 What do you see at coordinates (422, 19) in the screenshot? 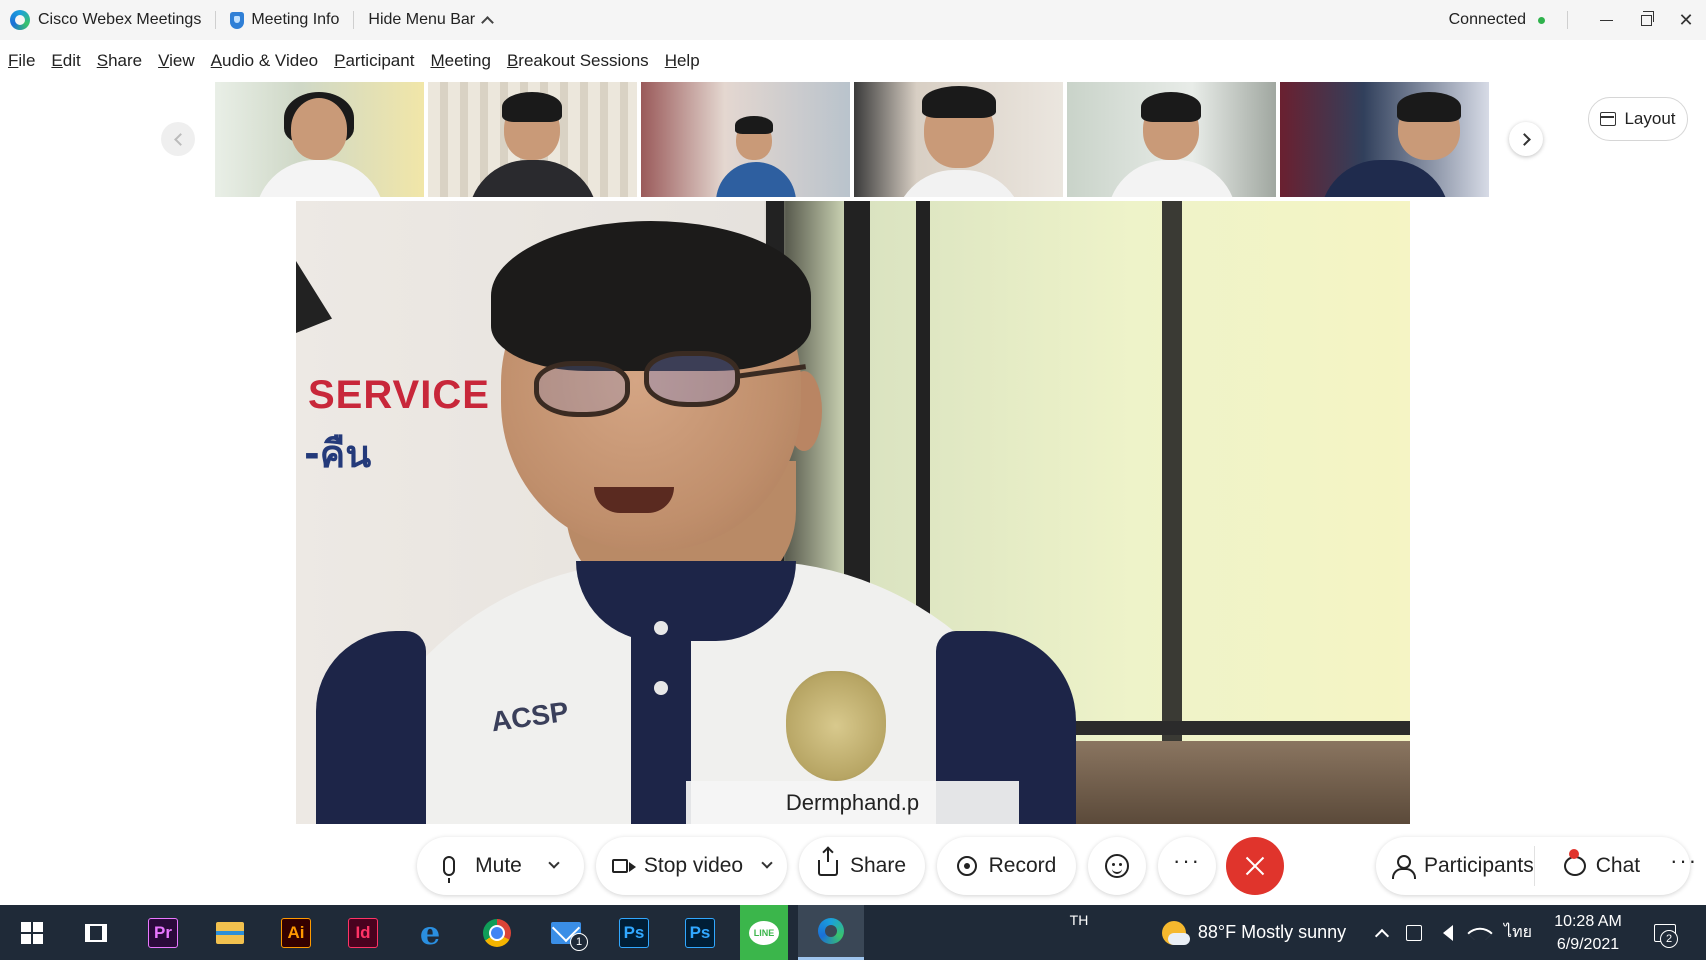
I see `hide-menu-bar-label: Hide Menu Bar` at bounding box center [422, 19].